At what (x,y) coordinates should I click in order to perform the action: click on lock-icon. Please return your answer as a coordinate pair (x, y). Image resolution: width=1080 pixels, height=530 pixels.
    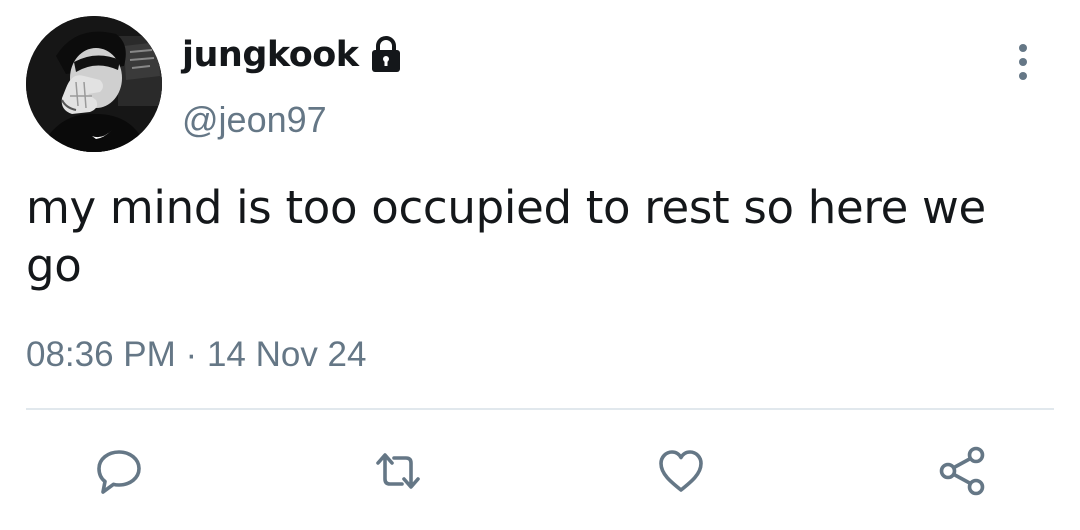
    Looking at the image, I should click on (385, 54).